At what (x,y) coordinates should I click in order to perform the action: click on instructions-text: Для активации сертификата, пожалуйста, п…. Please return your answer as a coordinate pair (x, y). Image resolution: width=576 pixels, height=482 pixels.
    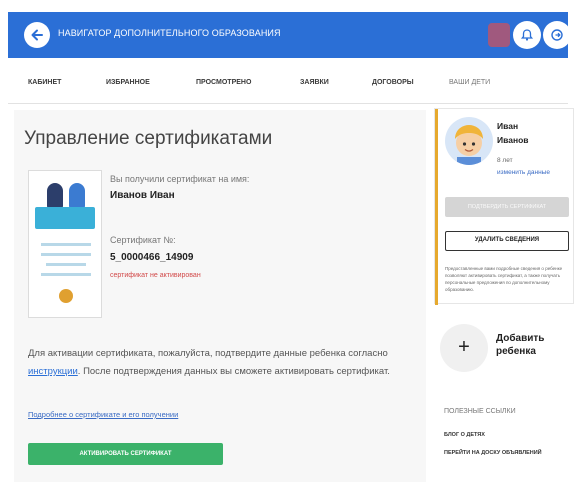
    Looking at the image, I should click on (208, 353).